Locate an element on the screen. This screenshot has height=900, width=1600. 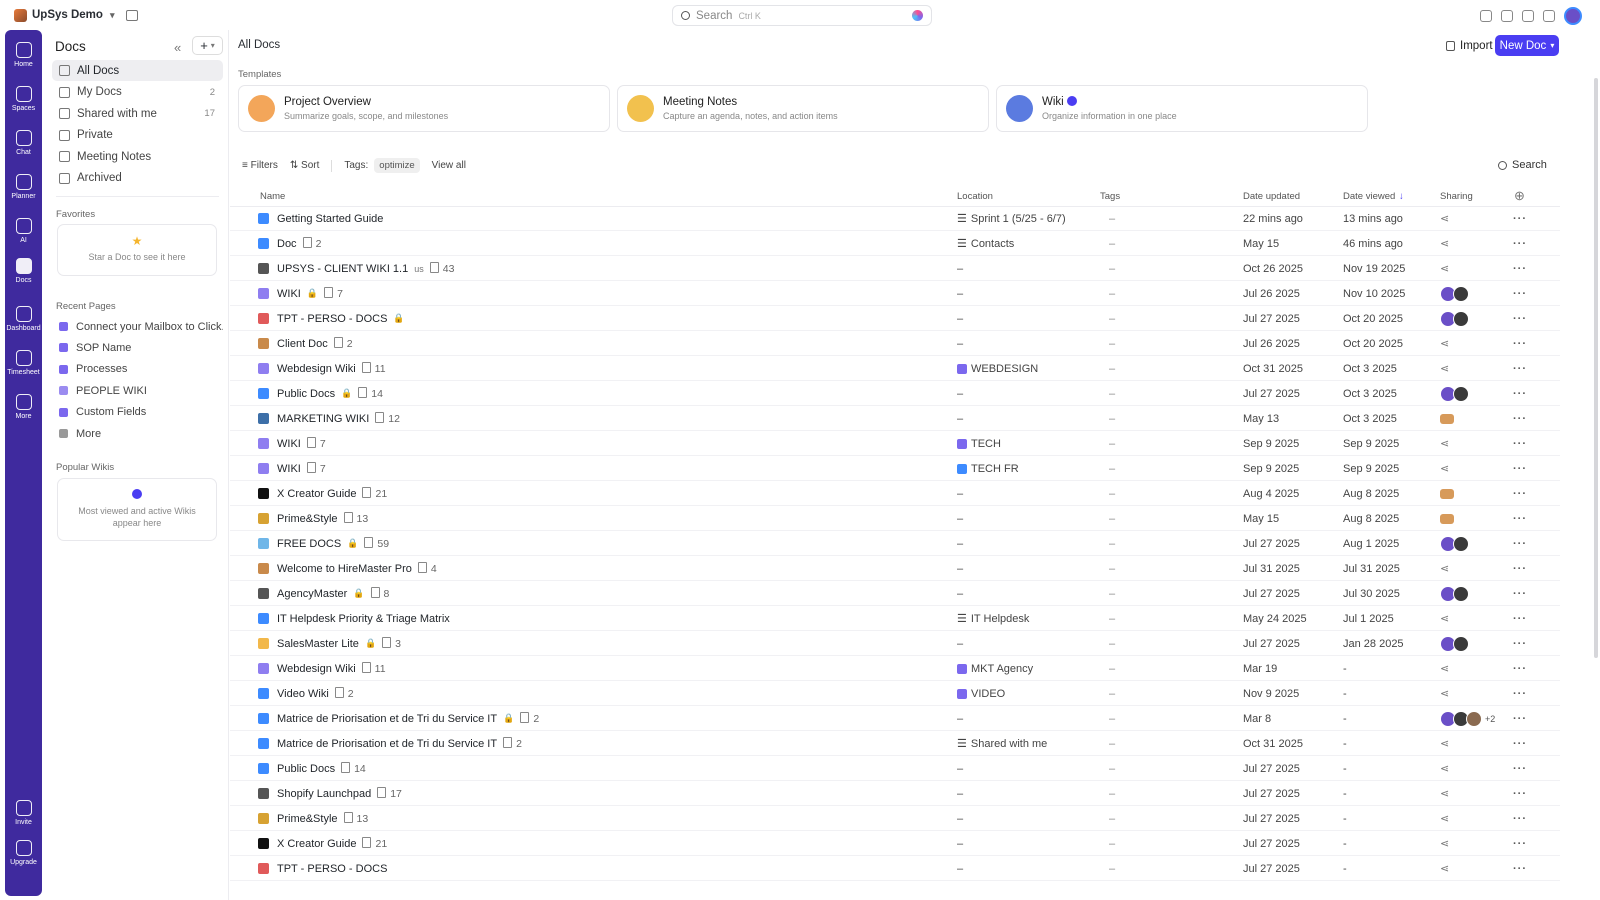
rail-item-chat: Chat is located at coordinates (23, 143).